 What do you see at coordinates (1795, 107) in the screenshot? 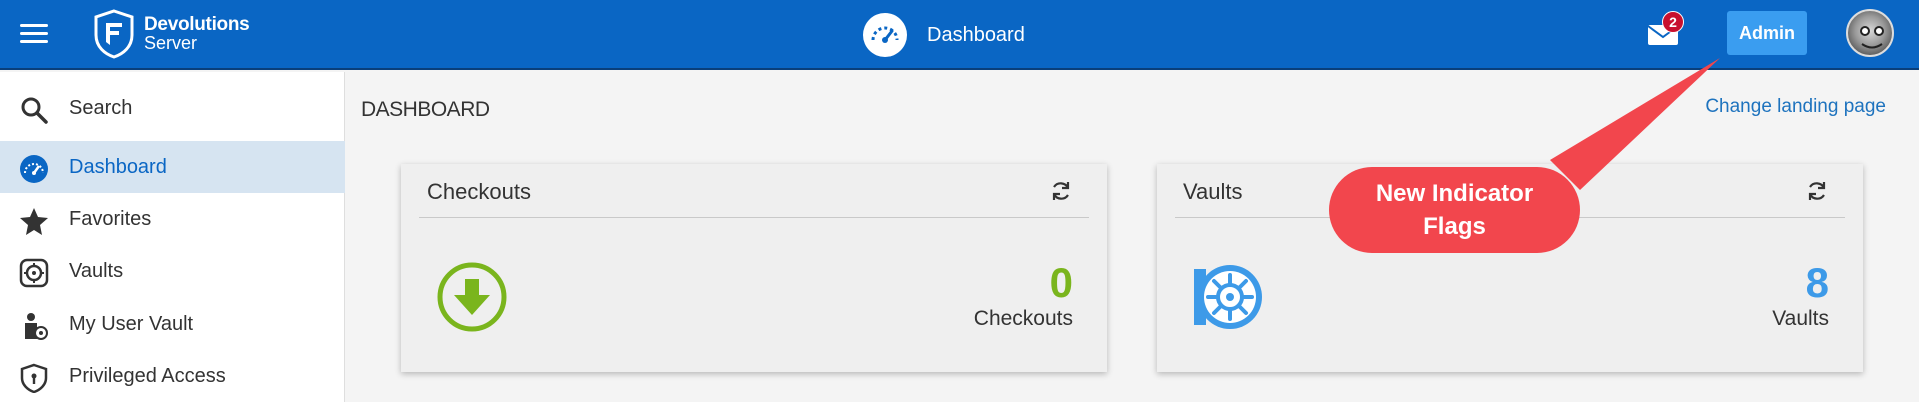
I see `change-landing-page-link: Change landing page` at bounding box center [1795, 107].